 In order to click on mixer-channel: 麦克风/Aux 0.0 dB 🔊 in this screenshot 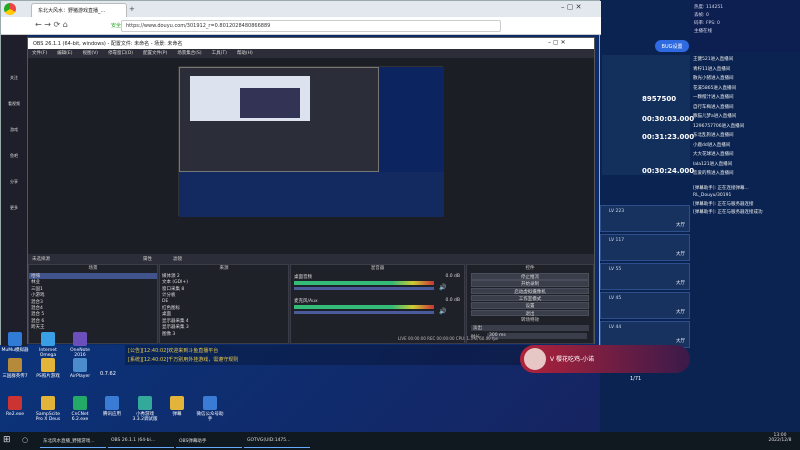, I will do `click(377, 309)`.